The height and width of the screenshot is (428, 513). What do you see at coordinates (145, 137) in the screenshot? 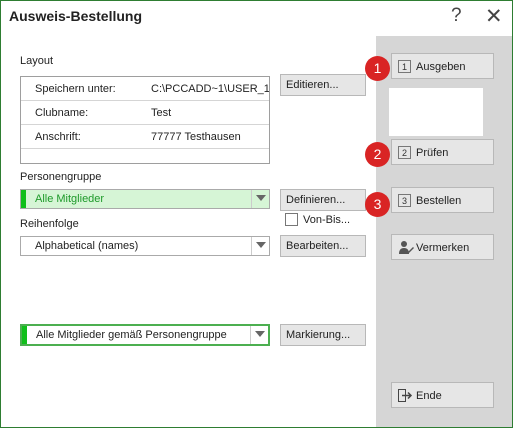
I see `layout-row-anschrift: Anschrift: 77777 Testhausen` at bounding box center [145, 137].